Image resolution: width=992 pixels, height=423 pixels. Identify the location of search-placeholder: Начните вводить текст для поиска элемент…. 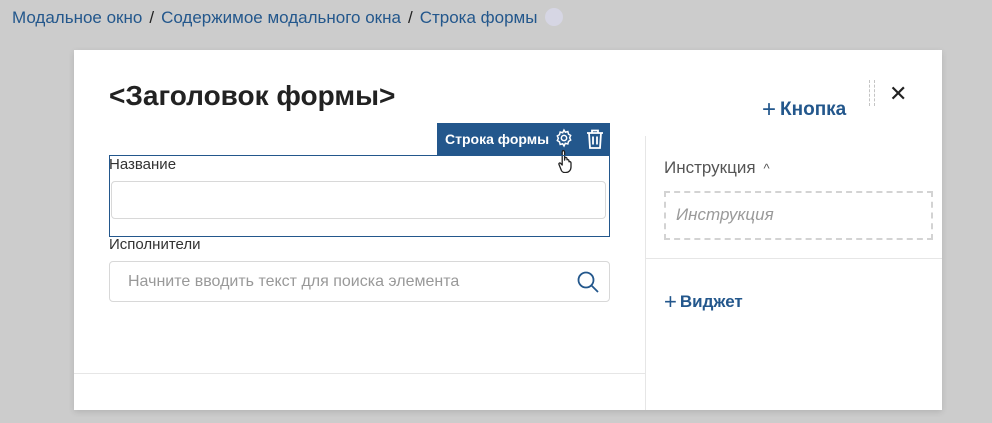
(294, 281).